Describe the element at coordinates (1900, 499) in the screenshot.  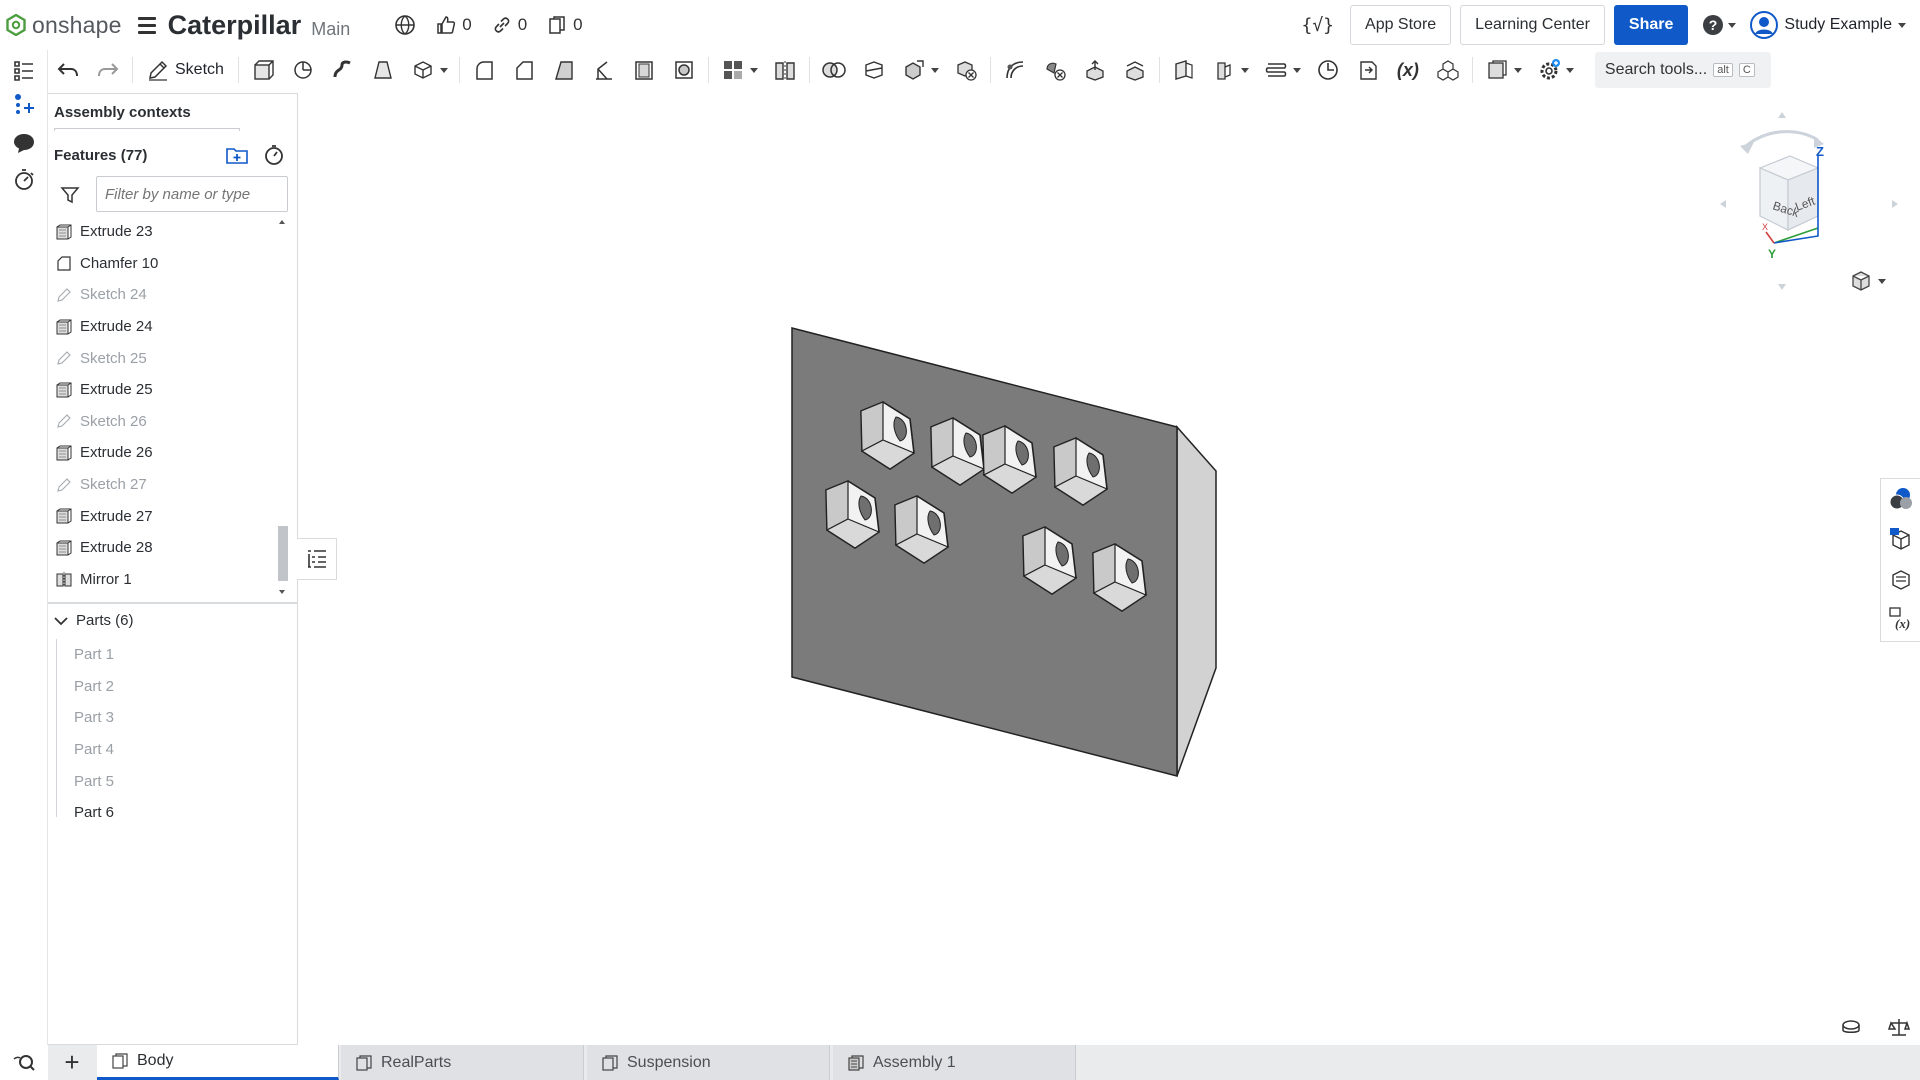
I see `appearance-panel-icon` at that location.